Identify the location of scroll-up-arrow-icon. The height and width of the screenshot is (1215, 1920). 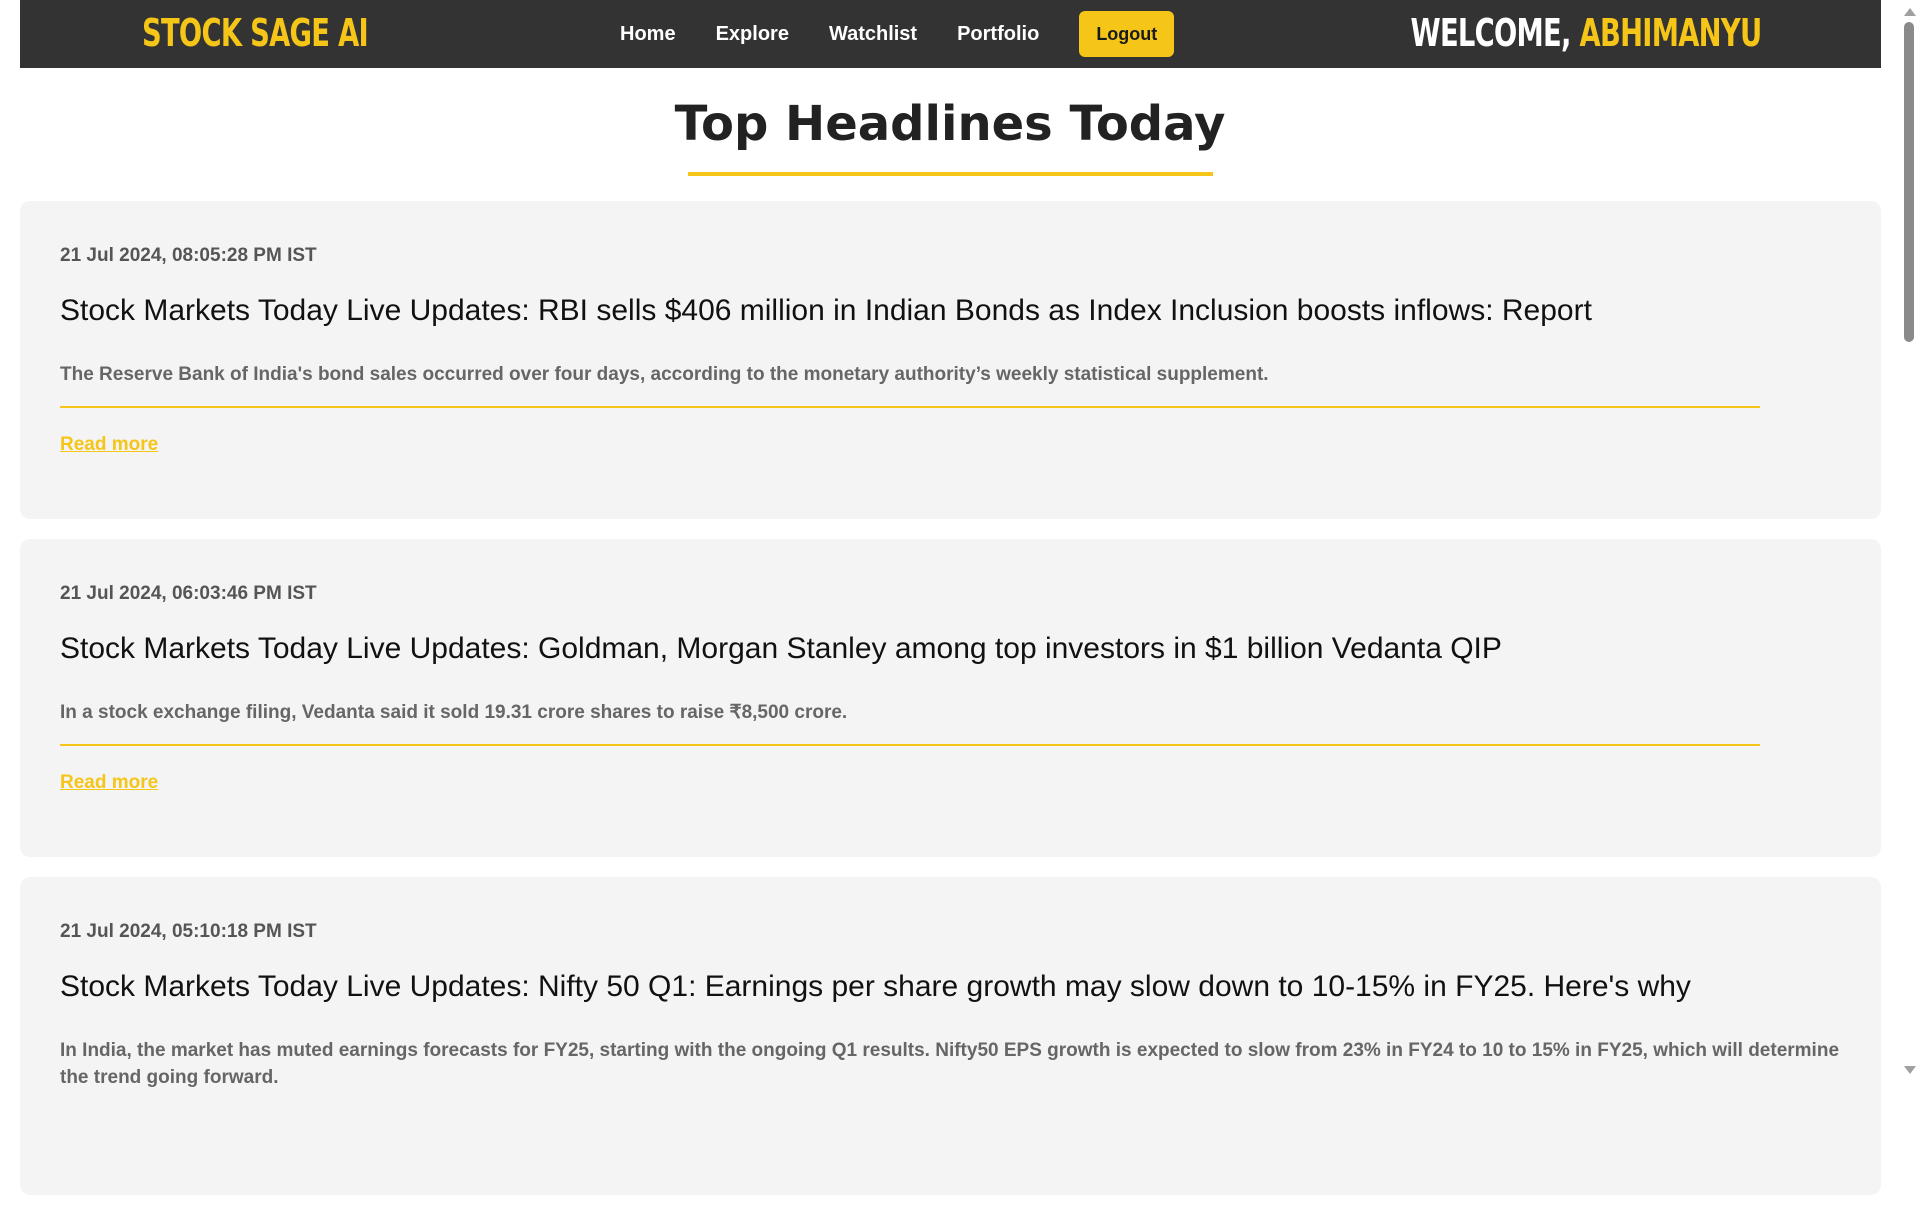
(1910, 12).